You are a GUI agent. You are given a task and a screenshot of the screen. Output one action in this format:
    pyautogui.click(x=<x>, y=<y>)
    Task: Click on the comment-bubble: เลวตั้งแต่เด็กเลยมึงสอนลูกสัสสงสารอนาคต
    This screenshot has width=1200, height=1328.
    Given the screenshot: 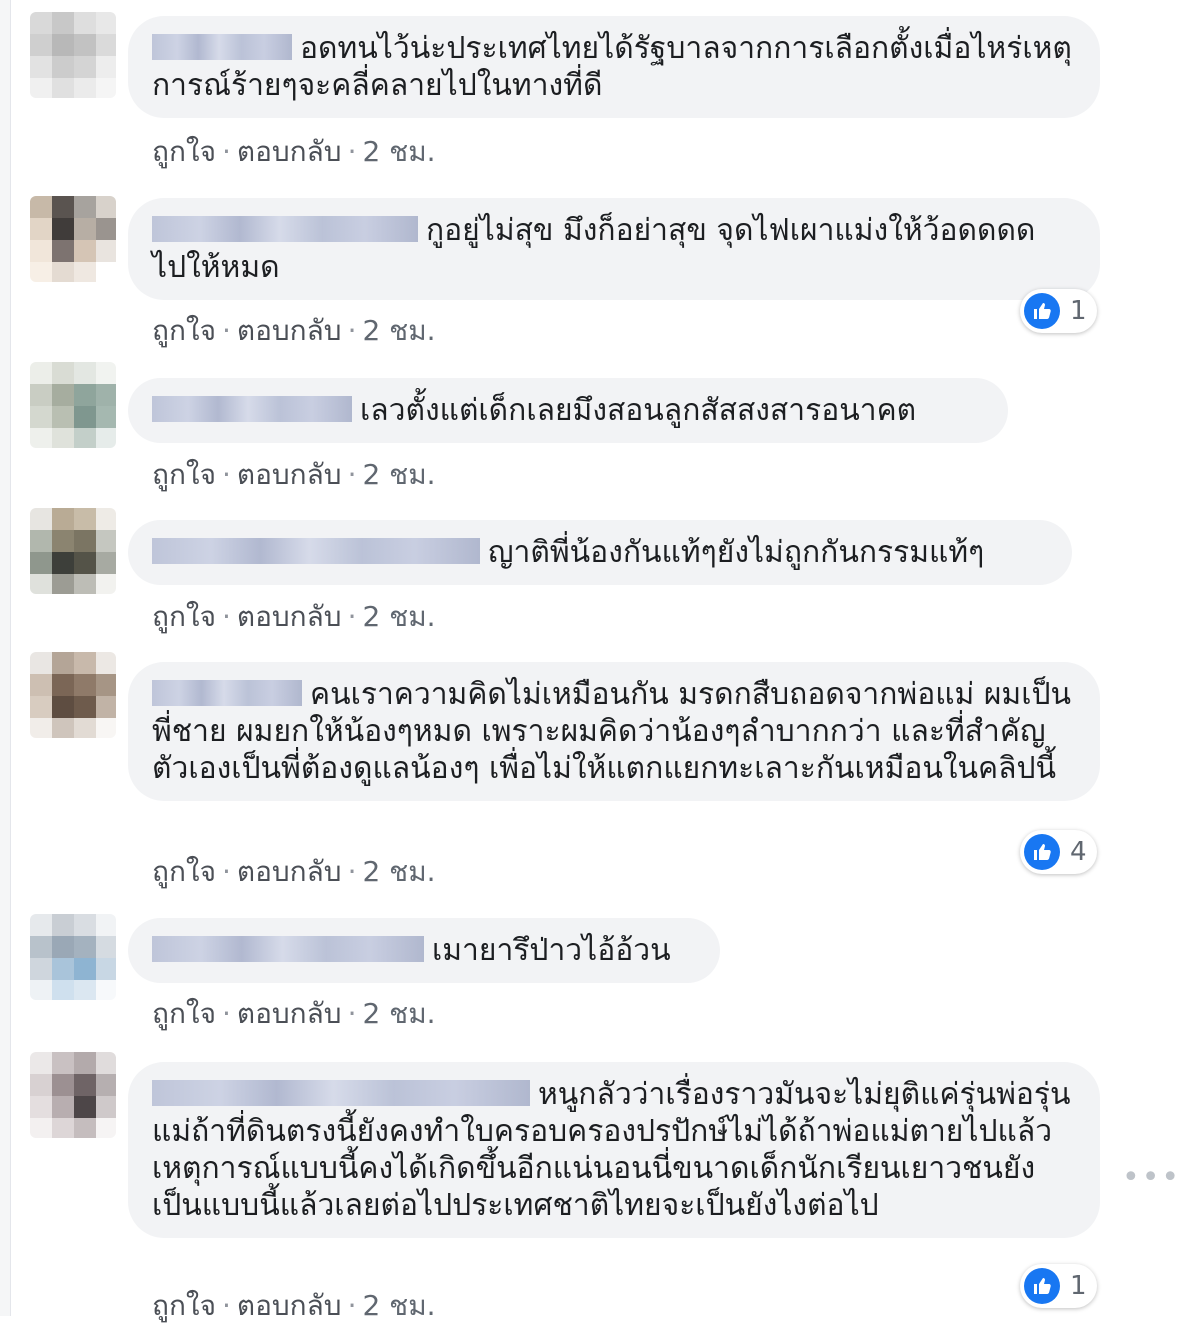 What is the action you would take?
    pyautogui.click(x=568, y=410)
    